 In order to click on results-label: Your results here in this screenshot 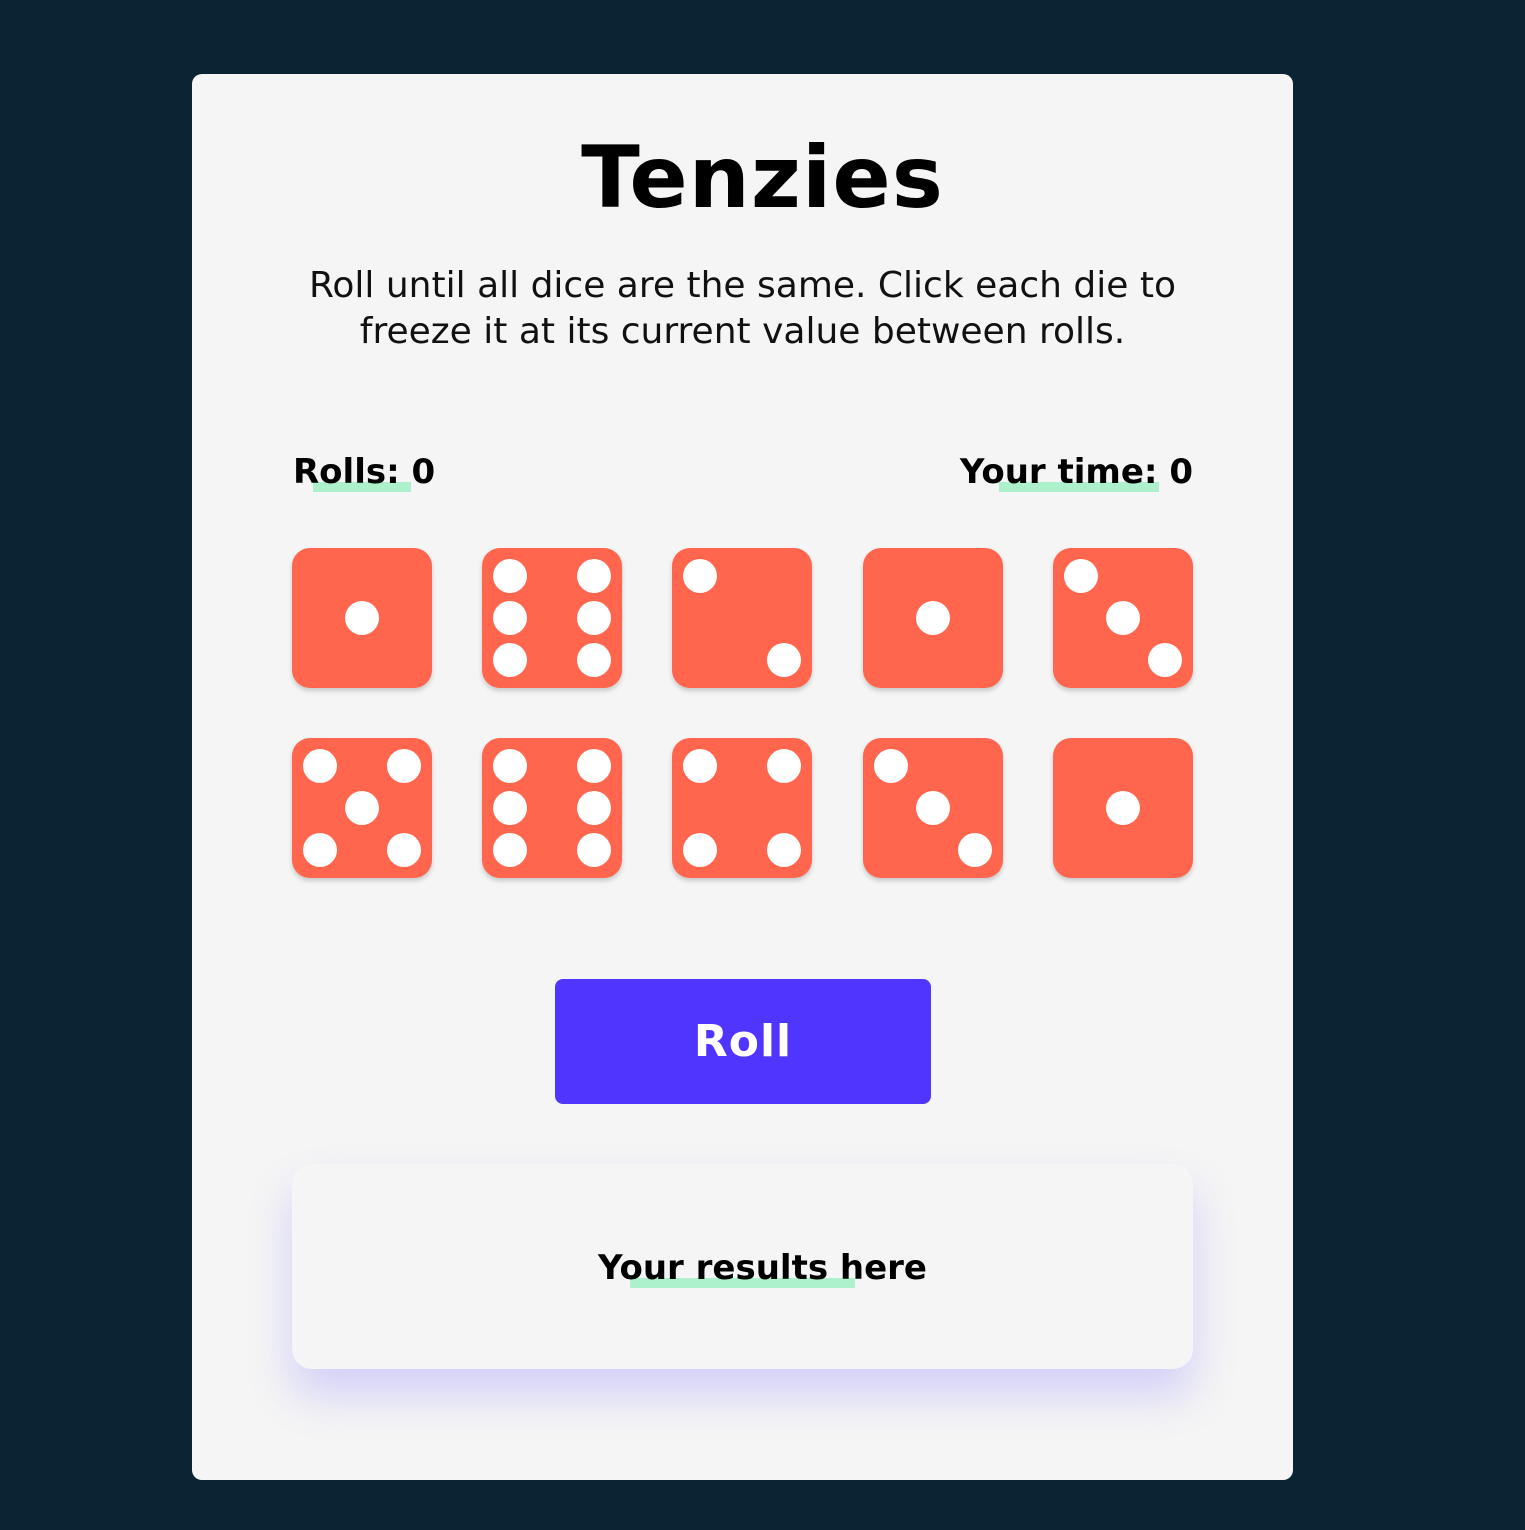, I will do `click(762, 1268)`.